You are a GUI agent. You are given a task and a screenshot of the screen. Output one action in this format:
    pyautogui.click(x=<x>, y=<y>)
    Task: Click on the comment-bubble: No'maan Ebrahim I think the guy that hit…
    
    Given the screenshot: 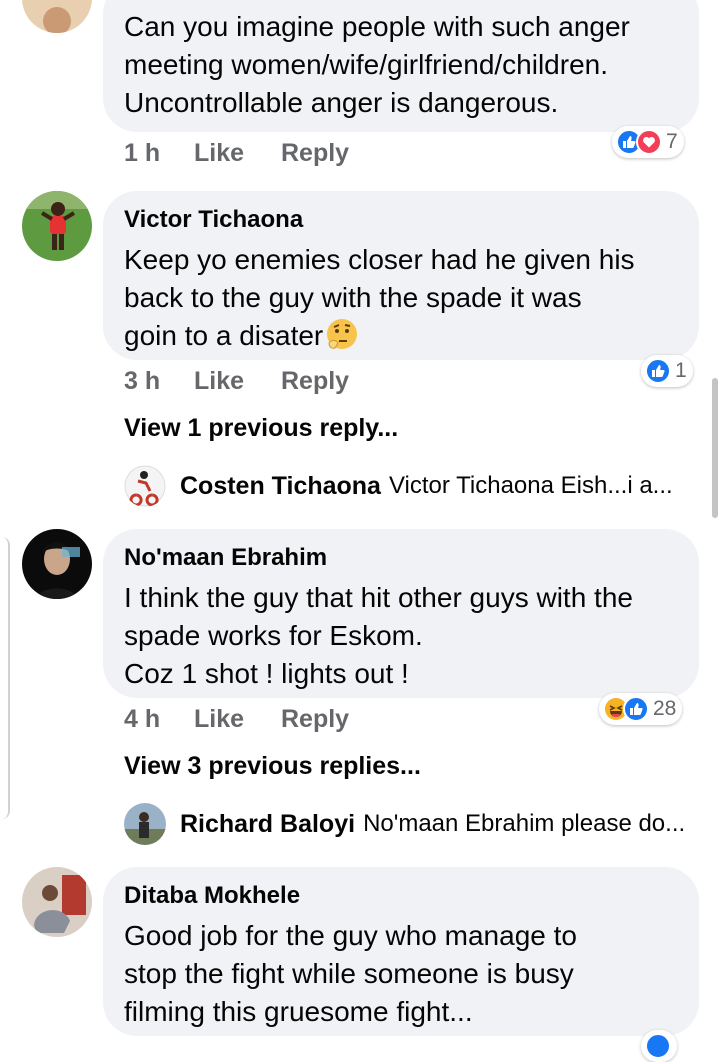 What is the action you would take?
    pyautogui.click(x=401, y=613)
    